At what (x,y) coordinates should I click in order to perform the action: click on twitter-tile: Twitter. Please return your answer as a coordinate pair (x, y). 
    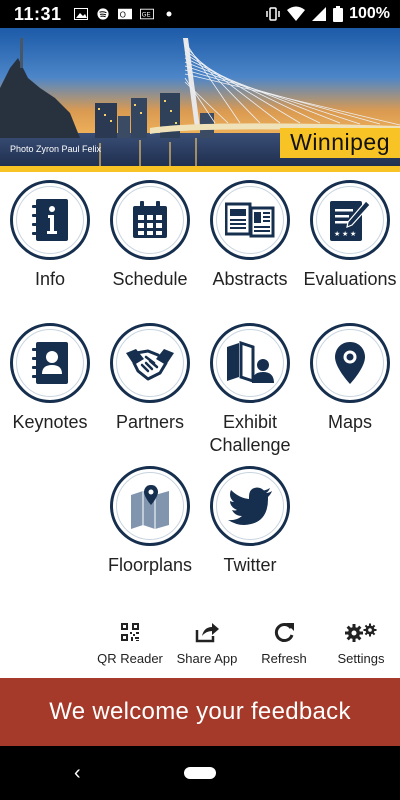
    Looking at the image, I should click on (250, 521).